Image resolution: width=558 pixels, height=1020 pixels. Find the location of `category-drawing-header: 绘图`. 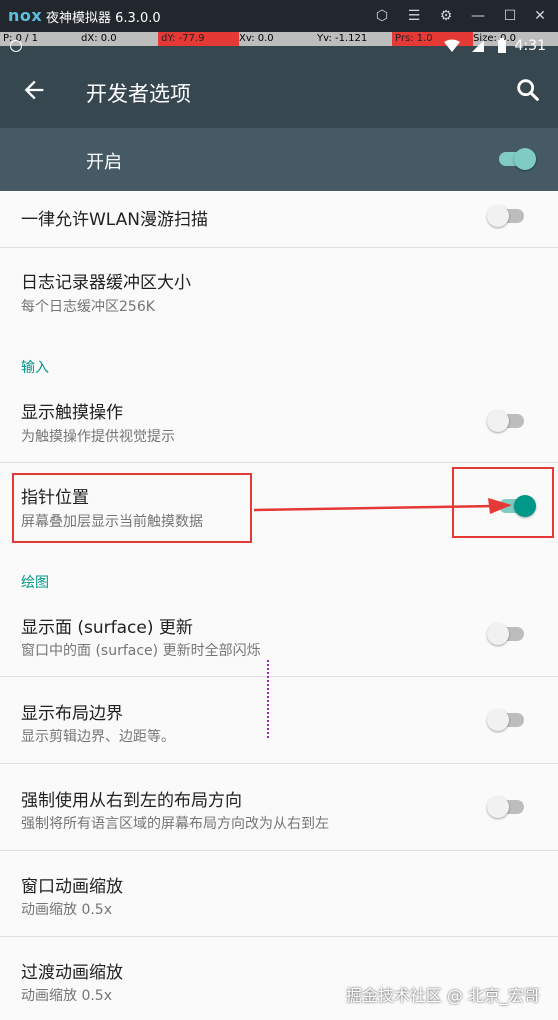

category-drawing-header: 绘图 is located at coordinates (35, 583).